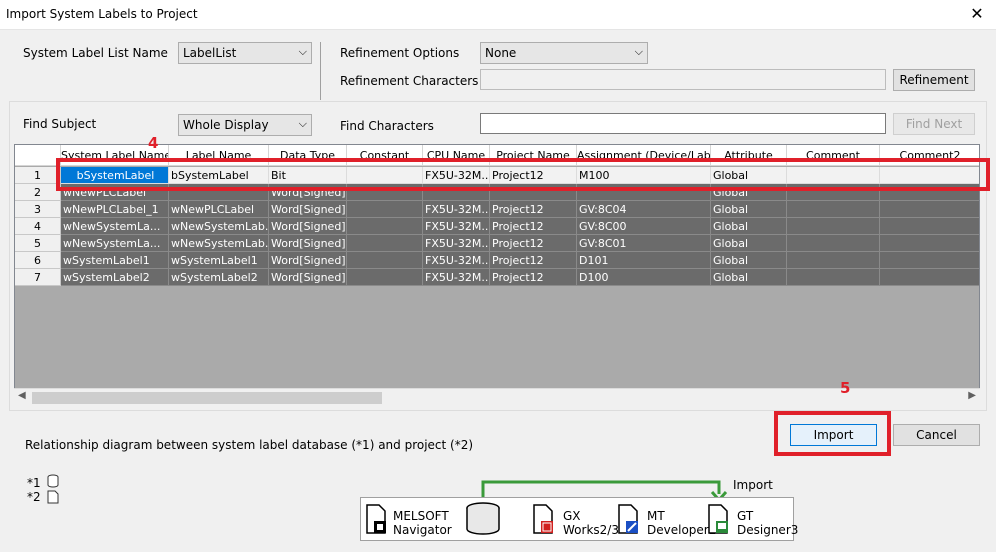 The width and height of the screenshot is (996, 552). I want to click on refinement-options-select: None ⌵, so click(564, 53).